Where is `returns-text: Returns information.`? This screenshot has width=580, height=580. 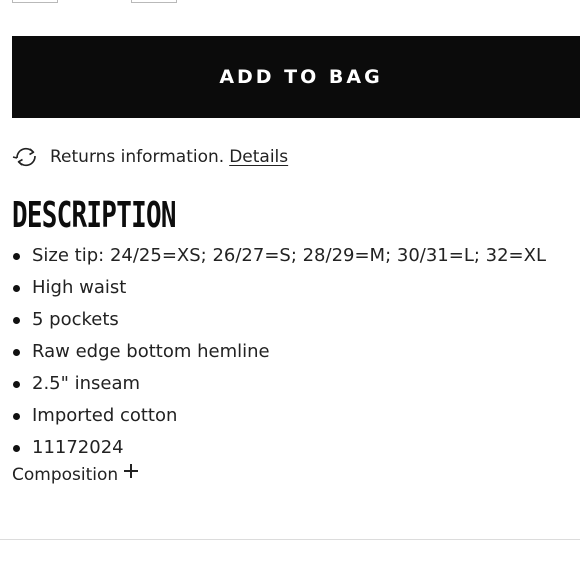
returns-text: Returns information. is located at coordinates (137, 157).